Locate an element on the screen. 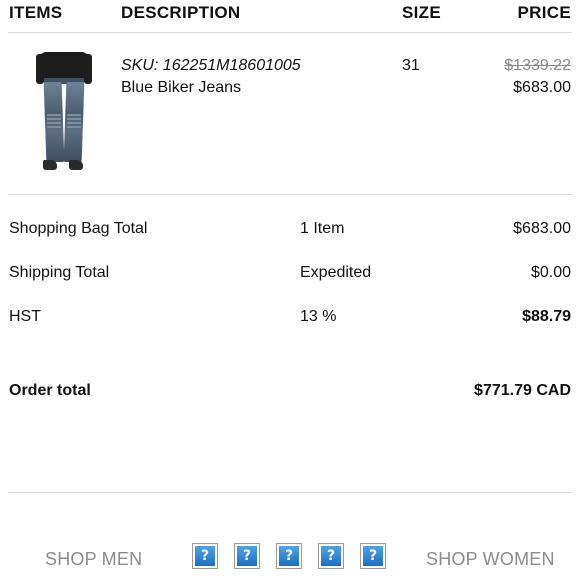 The height and width of the screenshot is (580, 580). tax-rate: 13 % is located at coordinates (318, 316).